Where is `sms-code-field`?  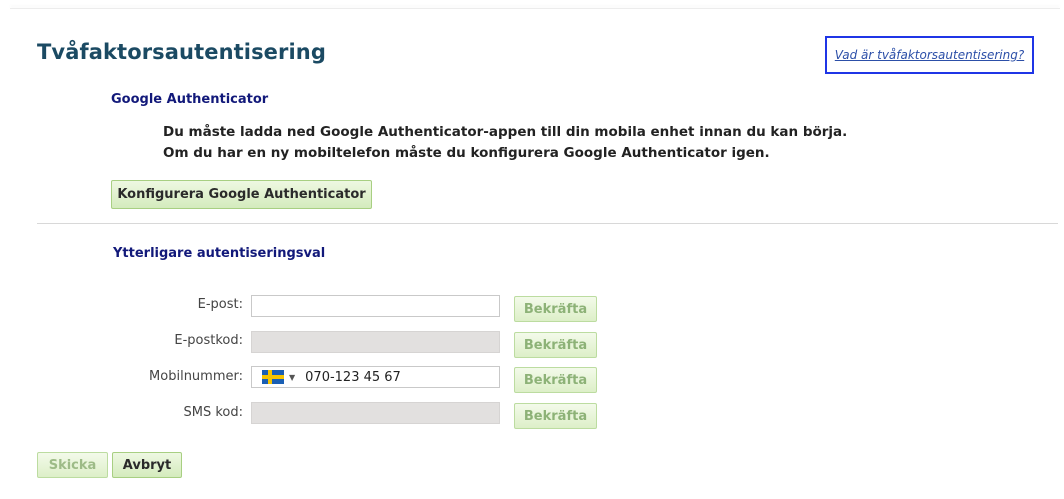 sms-code-field is located at coordinates (375, 413).